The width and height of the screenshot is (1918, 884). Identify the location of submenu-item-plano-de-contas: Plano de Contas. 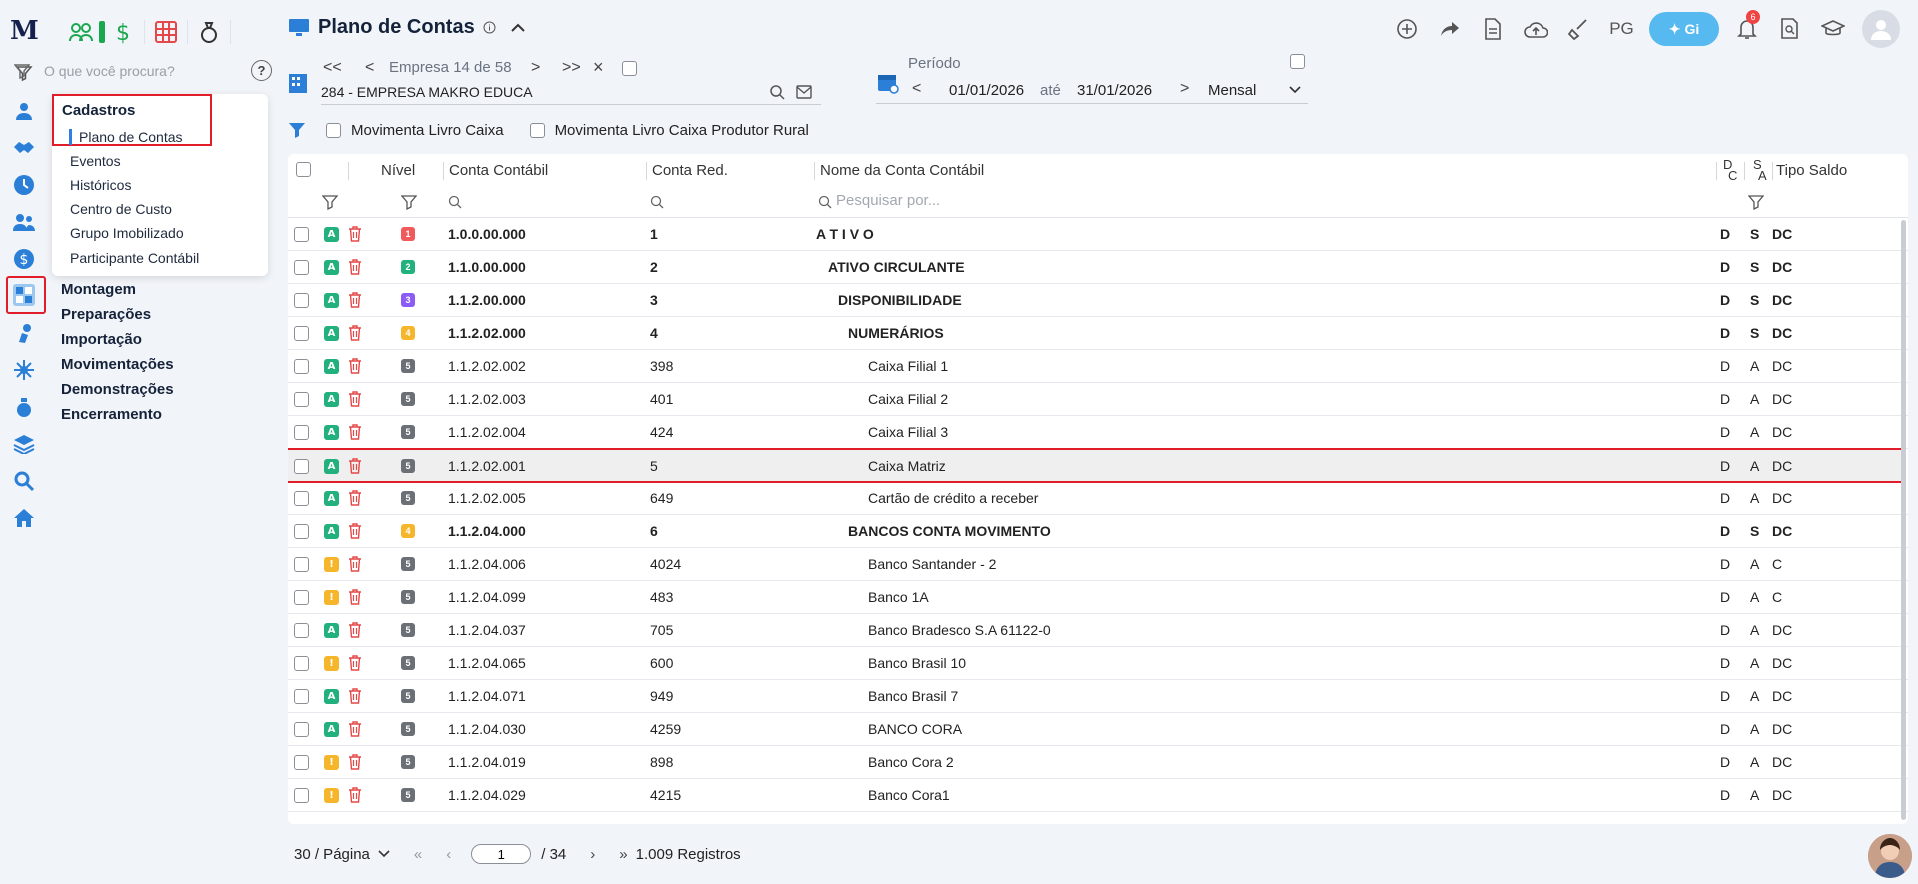
(126, 137).